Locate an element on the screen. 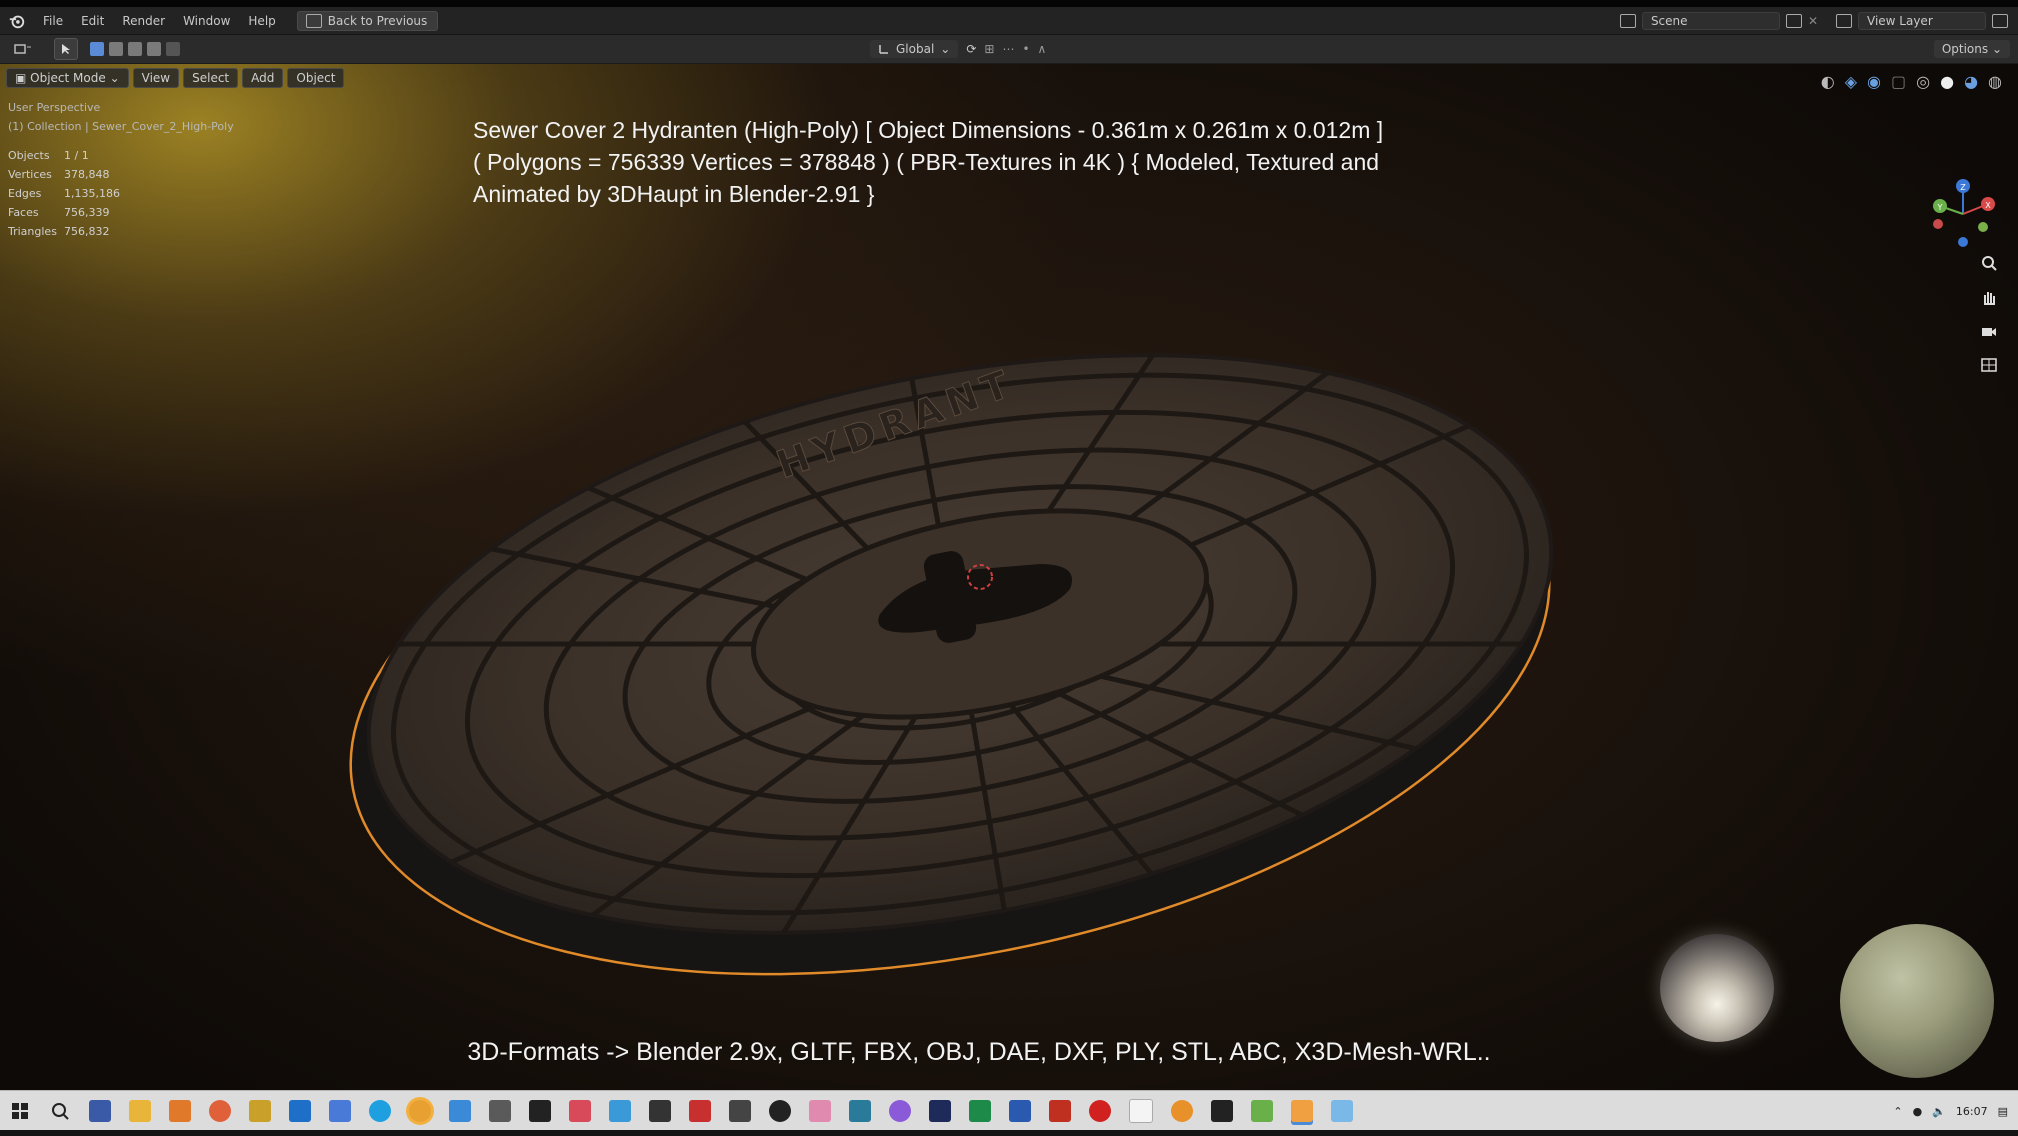 This screenshot has height=1136, width=2018. mode-set-icon is located at coordinates (97, 49).